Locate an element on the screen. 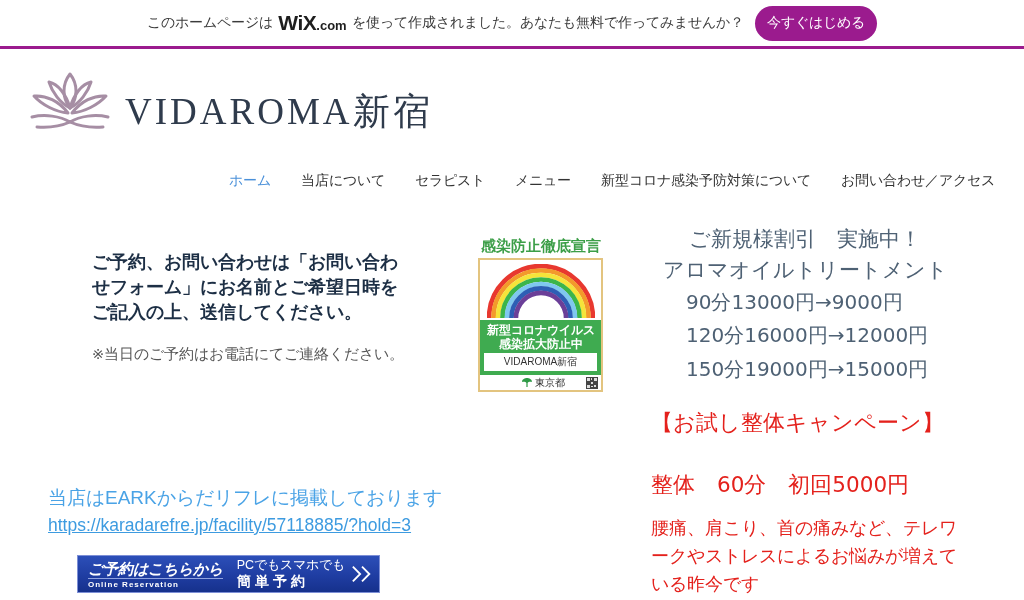 This screenshot has width=1024, height=600. nav-link: ホーム is located at coordinates (250, 180).